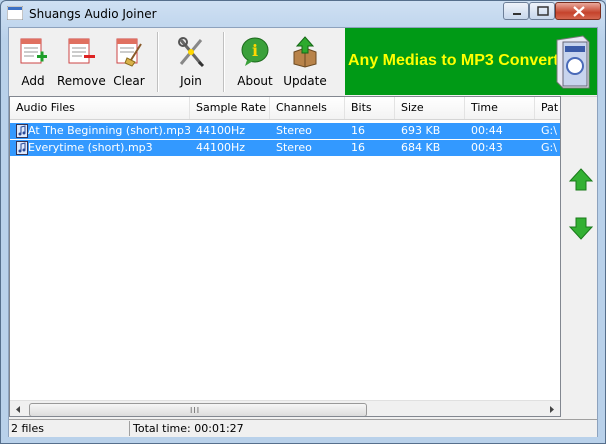 Image resolution: width=606 pixels, height=444 pixels. I want to click on clear-list-icon, so click(129, 52).